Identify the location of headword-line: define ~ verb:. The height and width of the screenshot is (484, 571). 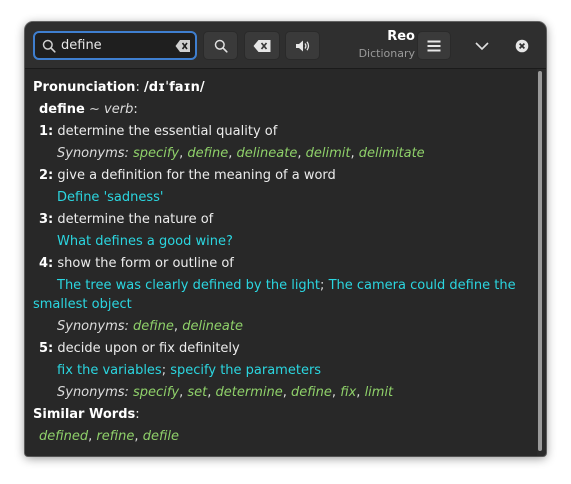
(88, 109).